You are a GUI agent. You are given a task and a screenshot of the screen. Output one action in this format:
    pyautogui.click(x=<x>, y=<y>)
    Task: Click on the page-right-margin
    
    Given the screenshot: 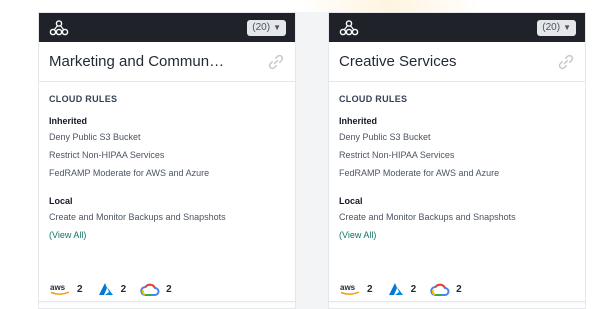 What is the action you would take?
    pyautogui.click(x=597, y=154)
    